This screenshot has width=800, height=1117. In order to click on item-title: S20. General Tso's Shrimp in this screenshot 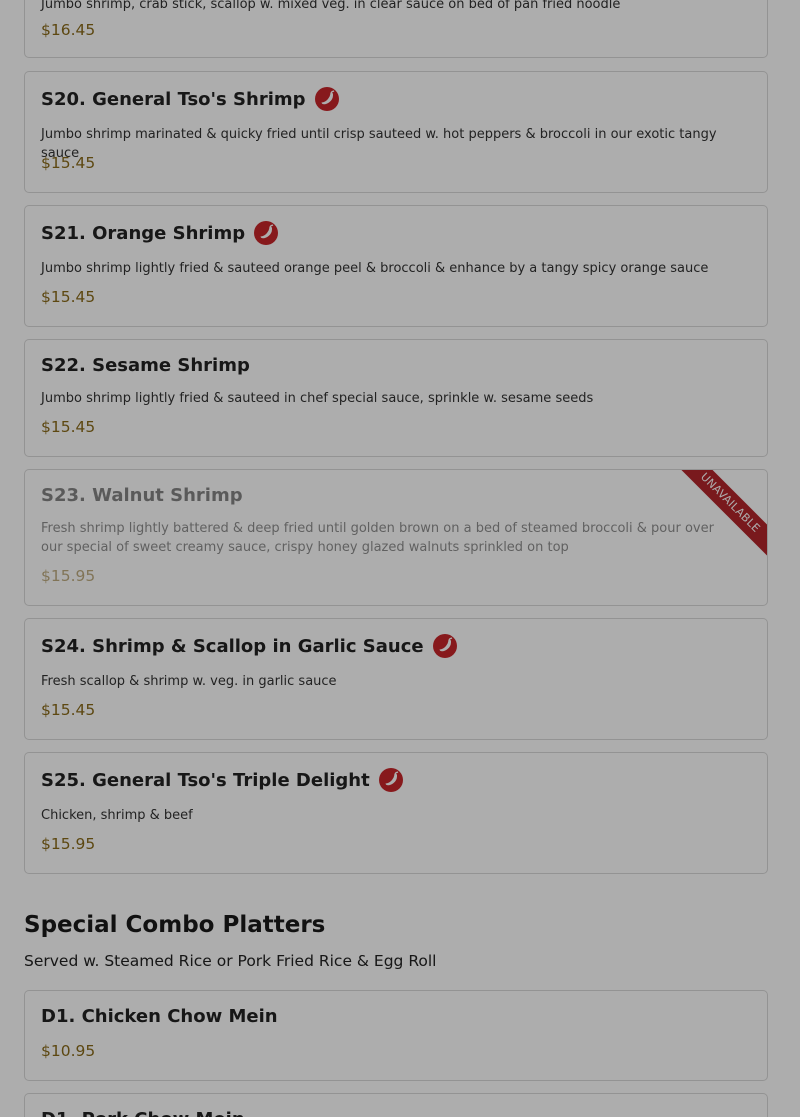, I will do `click(190, 99)`.